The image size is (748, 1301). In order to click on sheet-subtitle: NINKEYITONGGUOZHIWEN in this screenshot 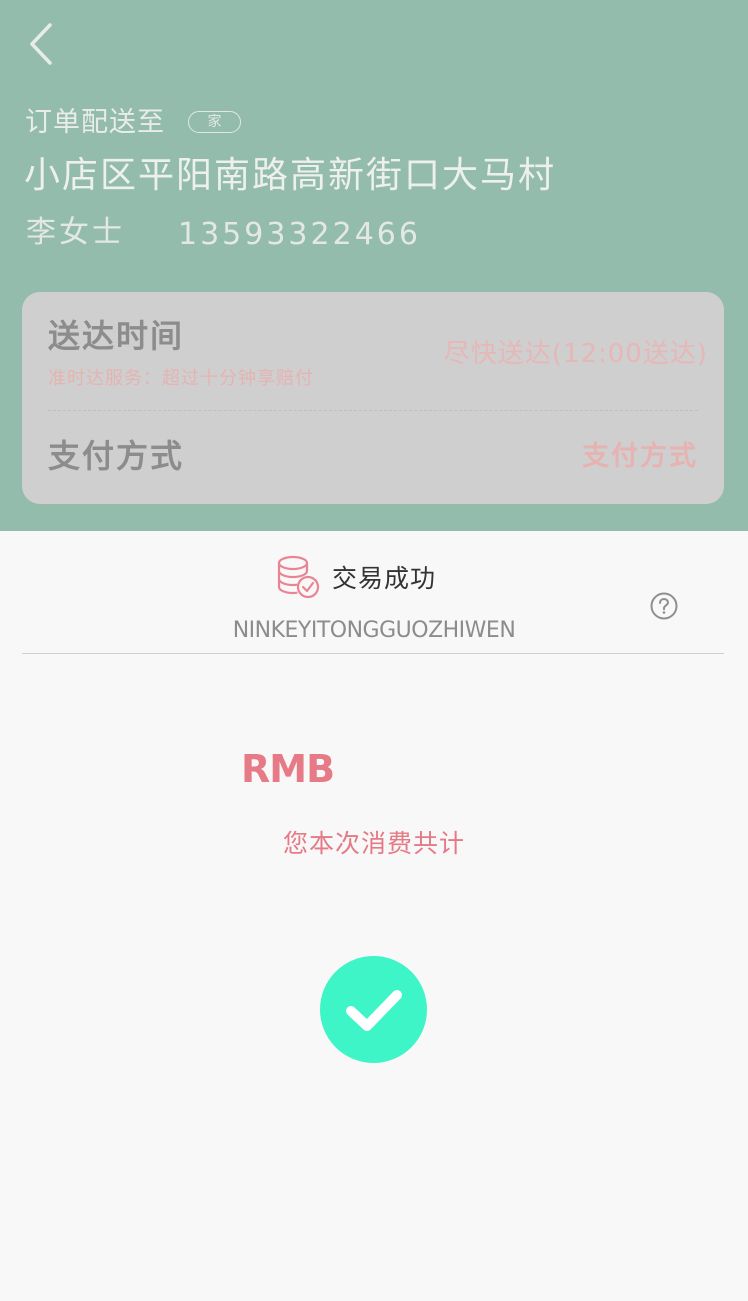, I will do `click(374, 630)`.